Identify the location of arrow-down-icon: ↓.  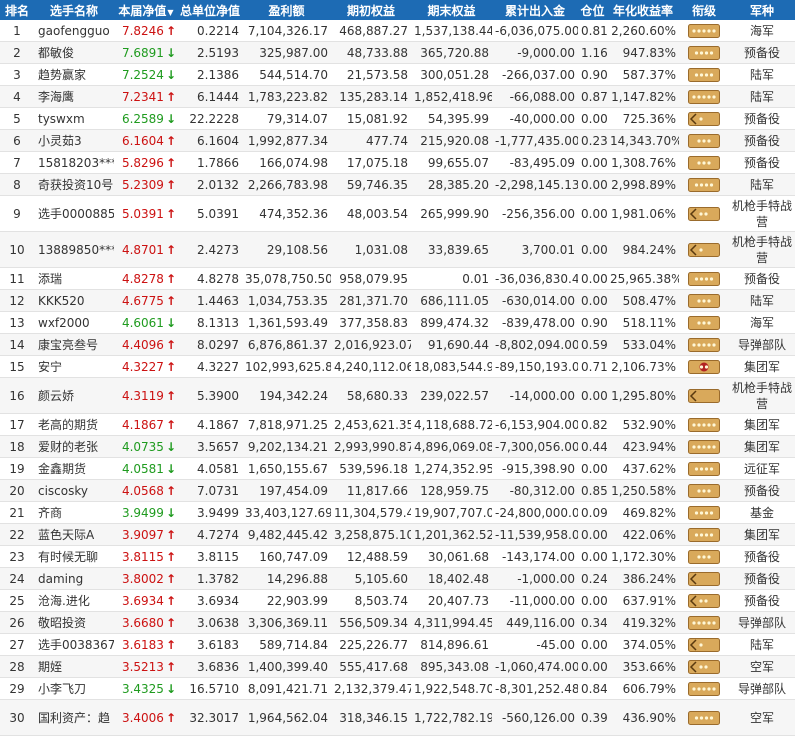
(170, 322).